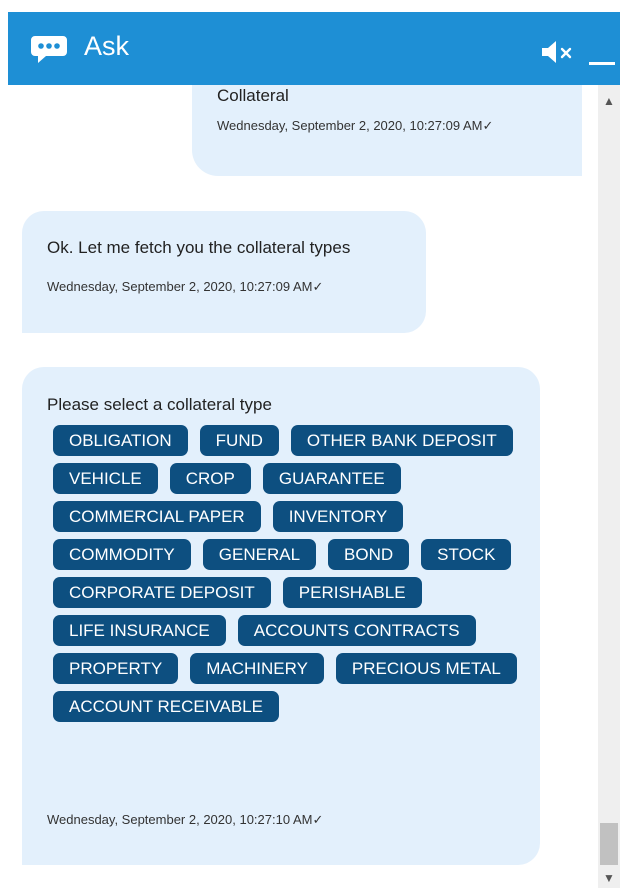 This screenshot has height=888, width=620. What do you see at coordinates (105, 478) in the screenshot?
I see `collateral-option-button: VEHICLE` at bounding box center [105, 478].